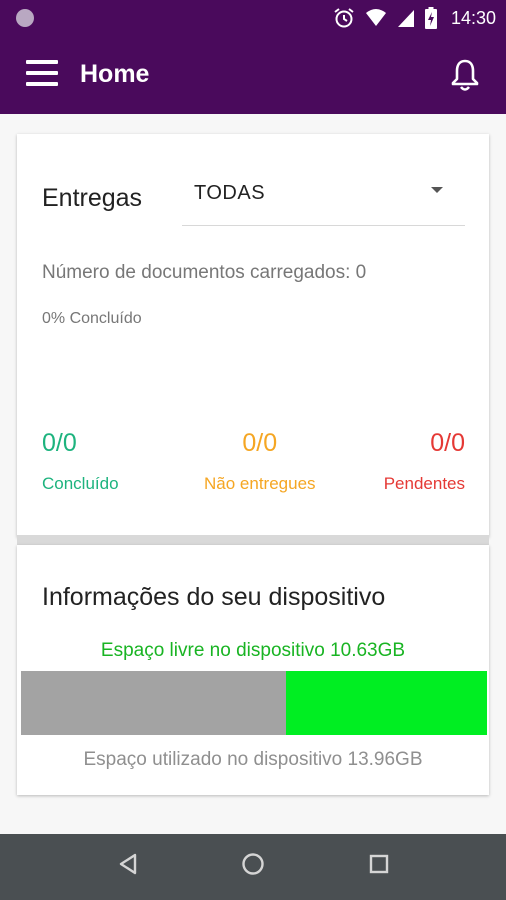 The image size is (506, 900). What do you see at coordinates (253, 864) in the screenshot?
I see `home-icon` at bounding box center [253, 864].